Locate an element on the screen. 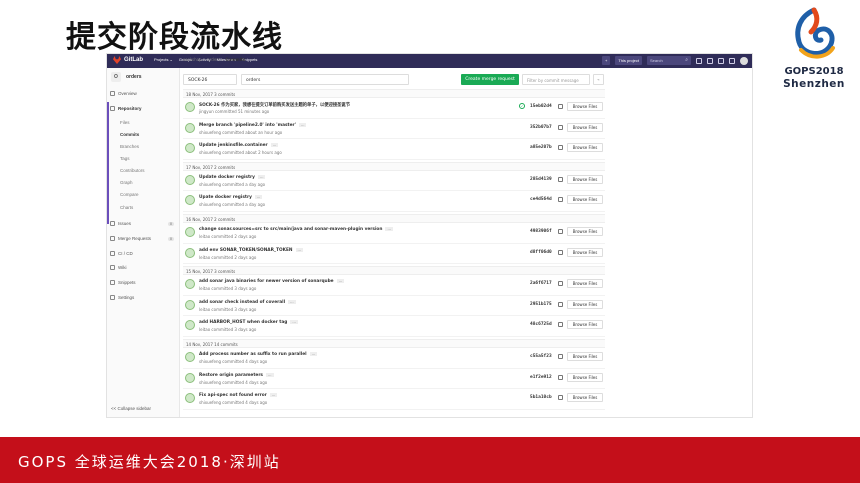 This screenshot has width=860, height=483. sidebar-item-snippets: Snippets is located at coordinates (123, 282).